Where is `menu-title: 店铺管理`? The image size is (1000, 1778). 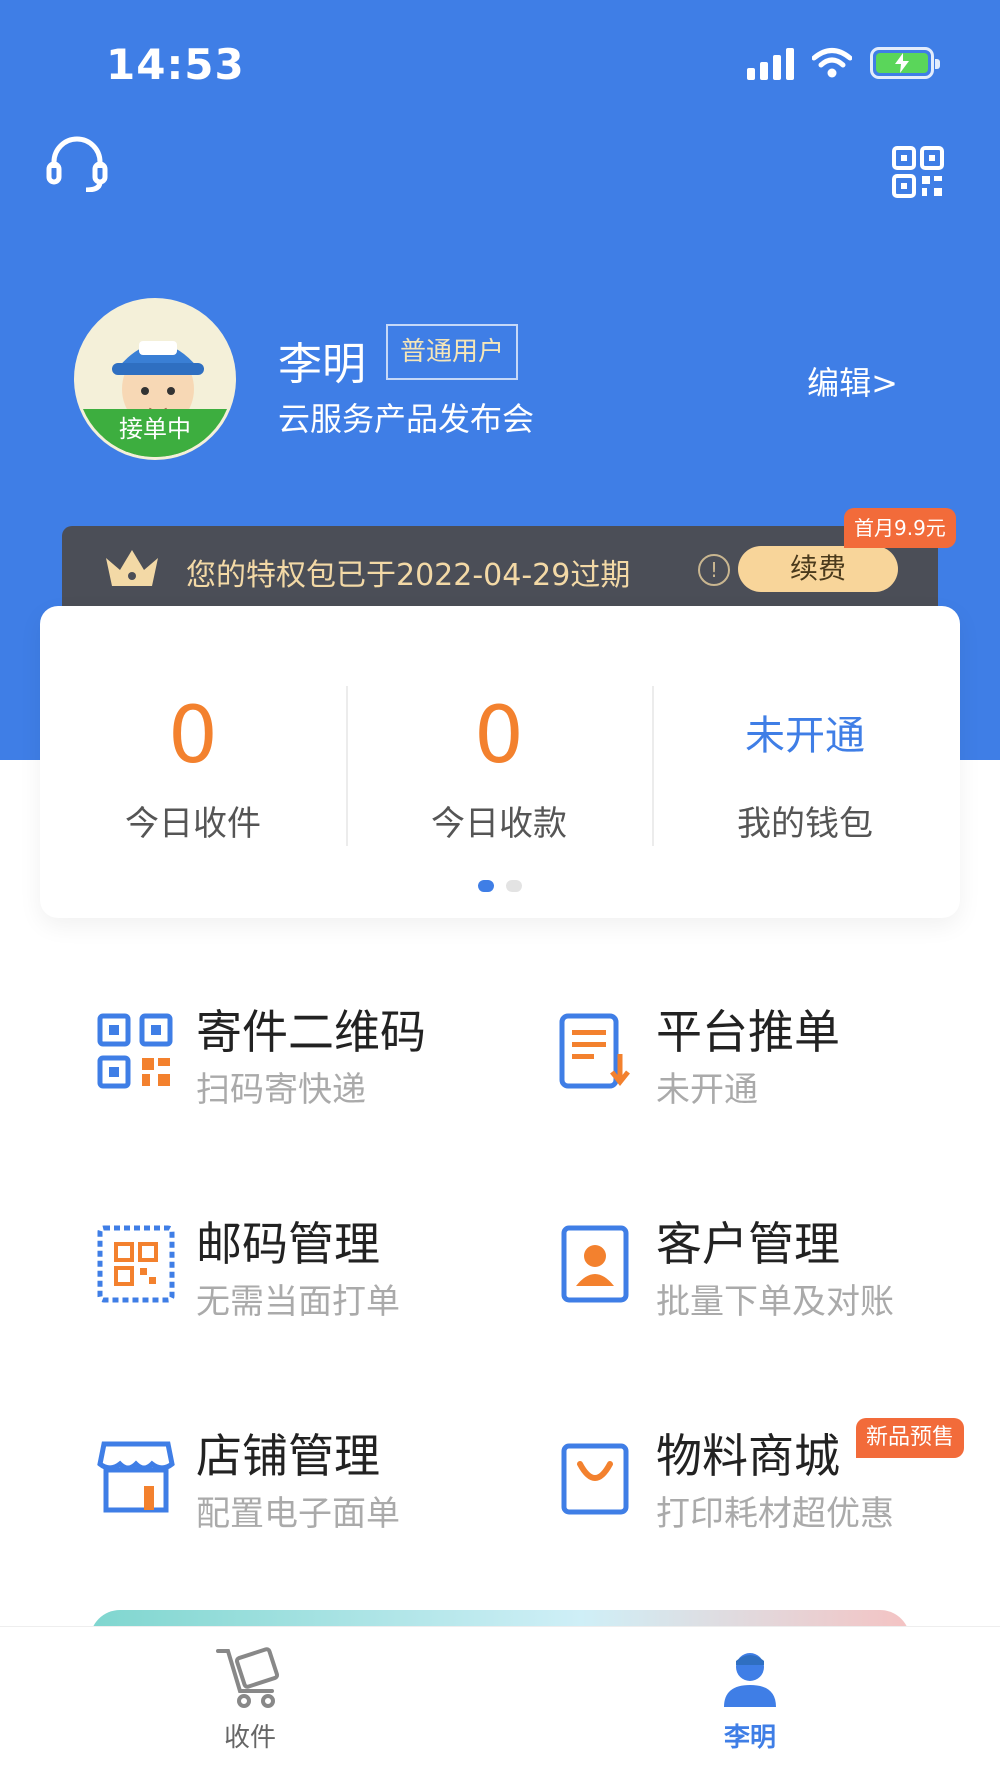 menu-title: 店铺管理 is located at coordinates (288, 1456).